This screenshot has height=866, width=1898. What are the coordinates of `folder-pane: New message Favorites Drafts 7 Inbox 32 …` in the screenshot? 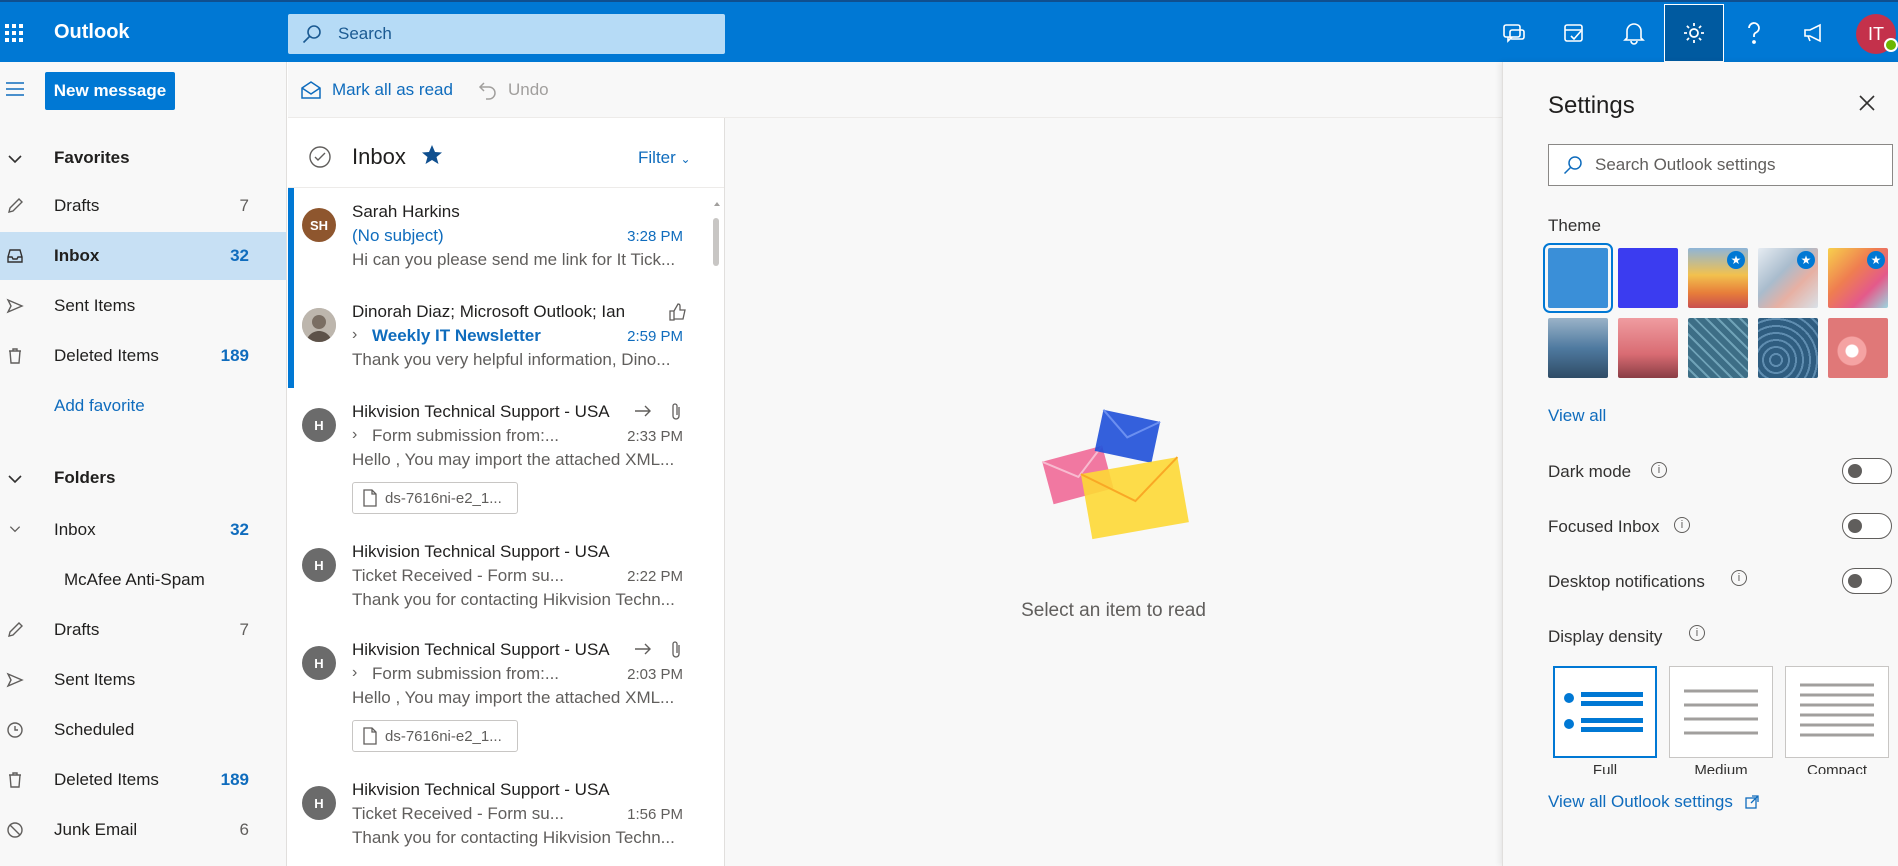 It's located at (143, 464).